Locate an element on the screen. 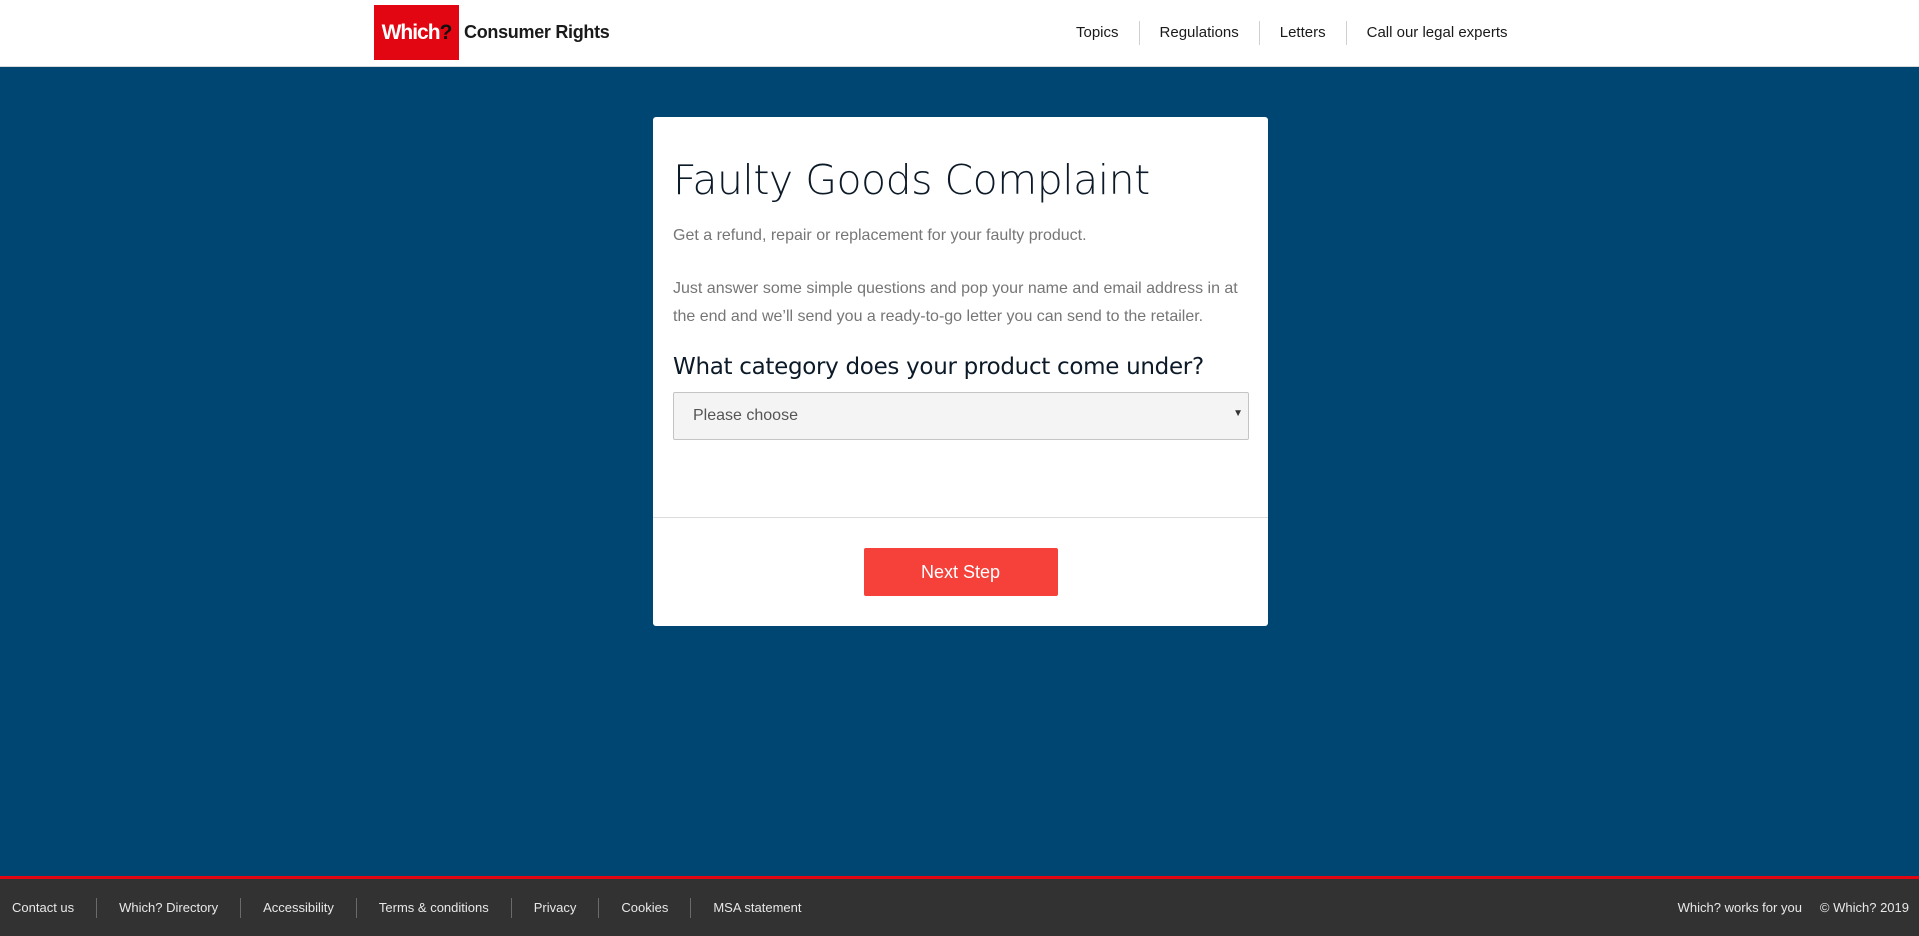 This screenshot has height=936, width=1919. nav-regulations: Regulations is located at coordinates (1198, 33).